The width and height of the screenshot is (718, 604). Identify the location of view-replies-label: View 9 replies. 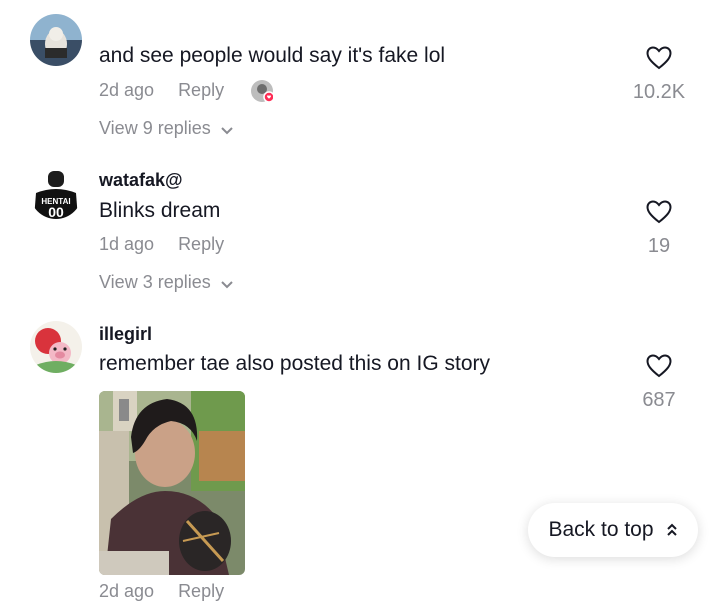
(155, 128).